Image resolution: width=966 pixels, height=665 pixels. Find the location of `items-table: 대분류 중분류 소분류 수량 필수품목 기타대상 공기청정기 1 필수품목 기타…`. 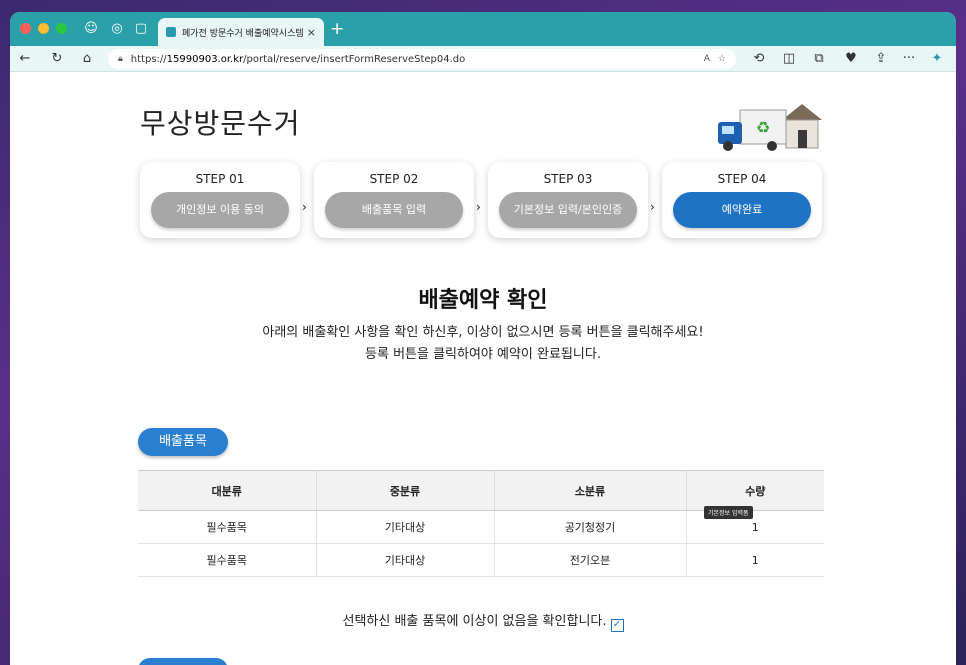

items-table: 대분류 중분류 소분류 수량 필수품목 기타대상 공기청정기 1 필수품목 기타… is located at coordinates (481, 523).